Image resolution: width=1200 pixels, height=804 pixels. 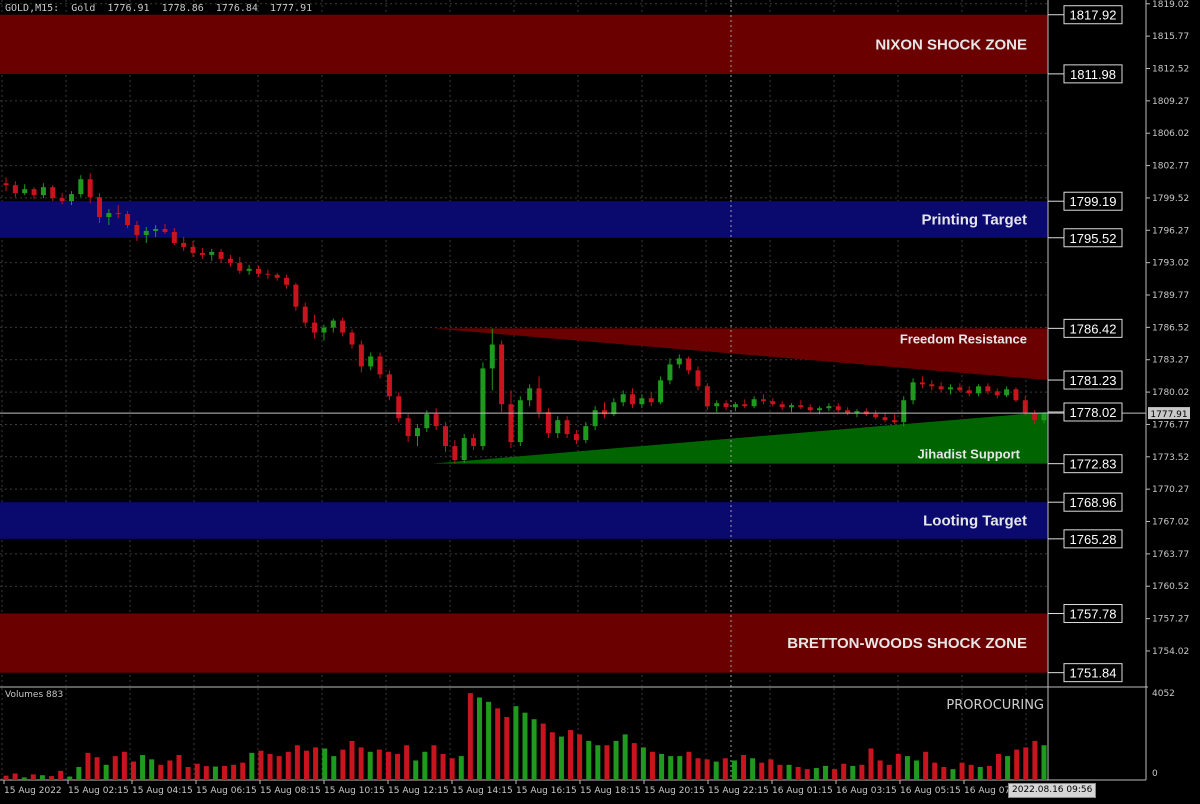 I want to click on price-tick-label: 1809.27, so click(x=1170, y=102).